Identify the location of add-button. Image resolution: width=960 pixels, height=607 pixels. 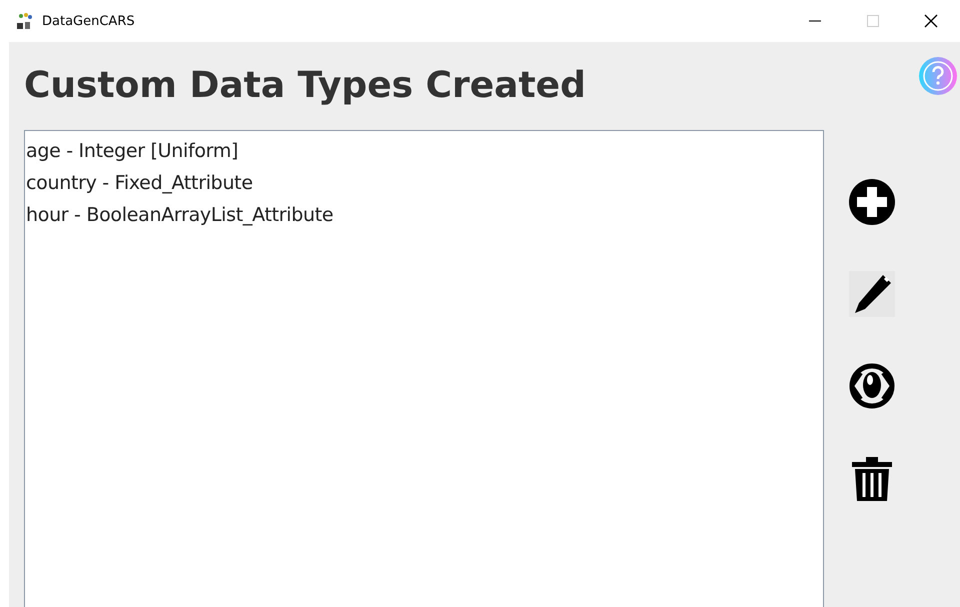
(872, 202).